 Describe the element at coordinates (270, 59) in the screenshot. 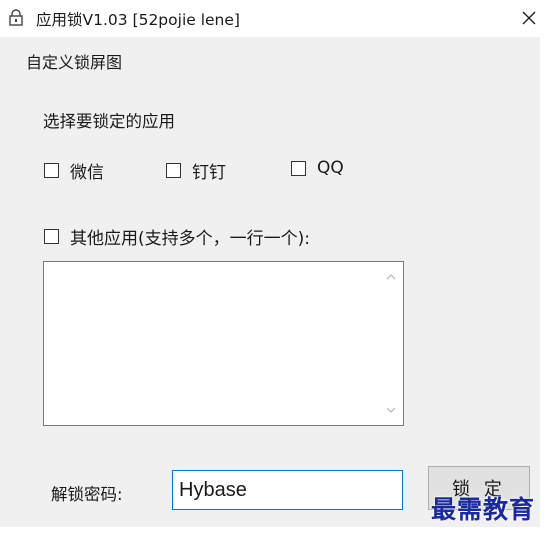

I see `menu-bar: 自定义锁屏图` at that location.